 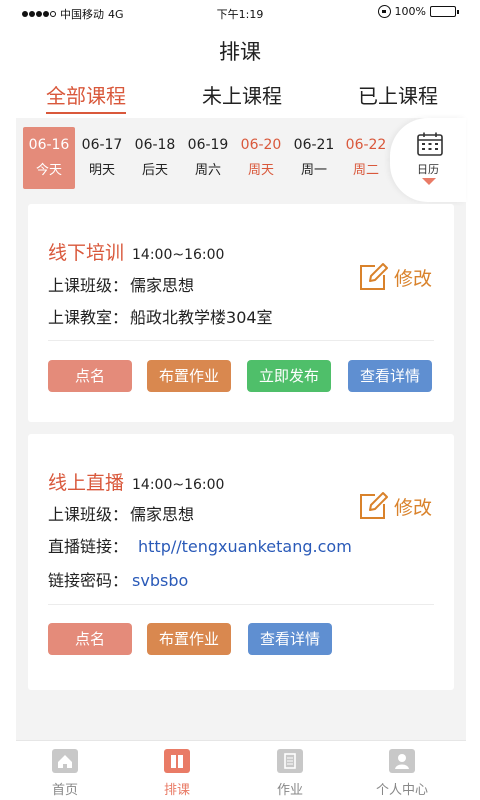 What do you see at coordinates (402, 773) in the screenshot?
I see `nav-profile: 个人中心` at bounding box center [402, 773].